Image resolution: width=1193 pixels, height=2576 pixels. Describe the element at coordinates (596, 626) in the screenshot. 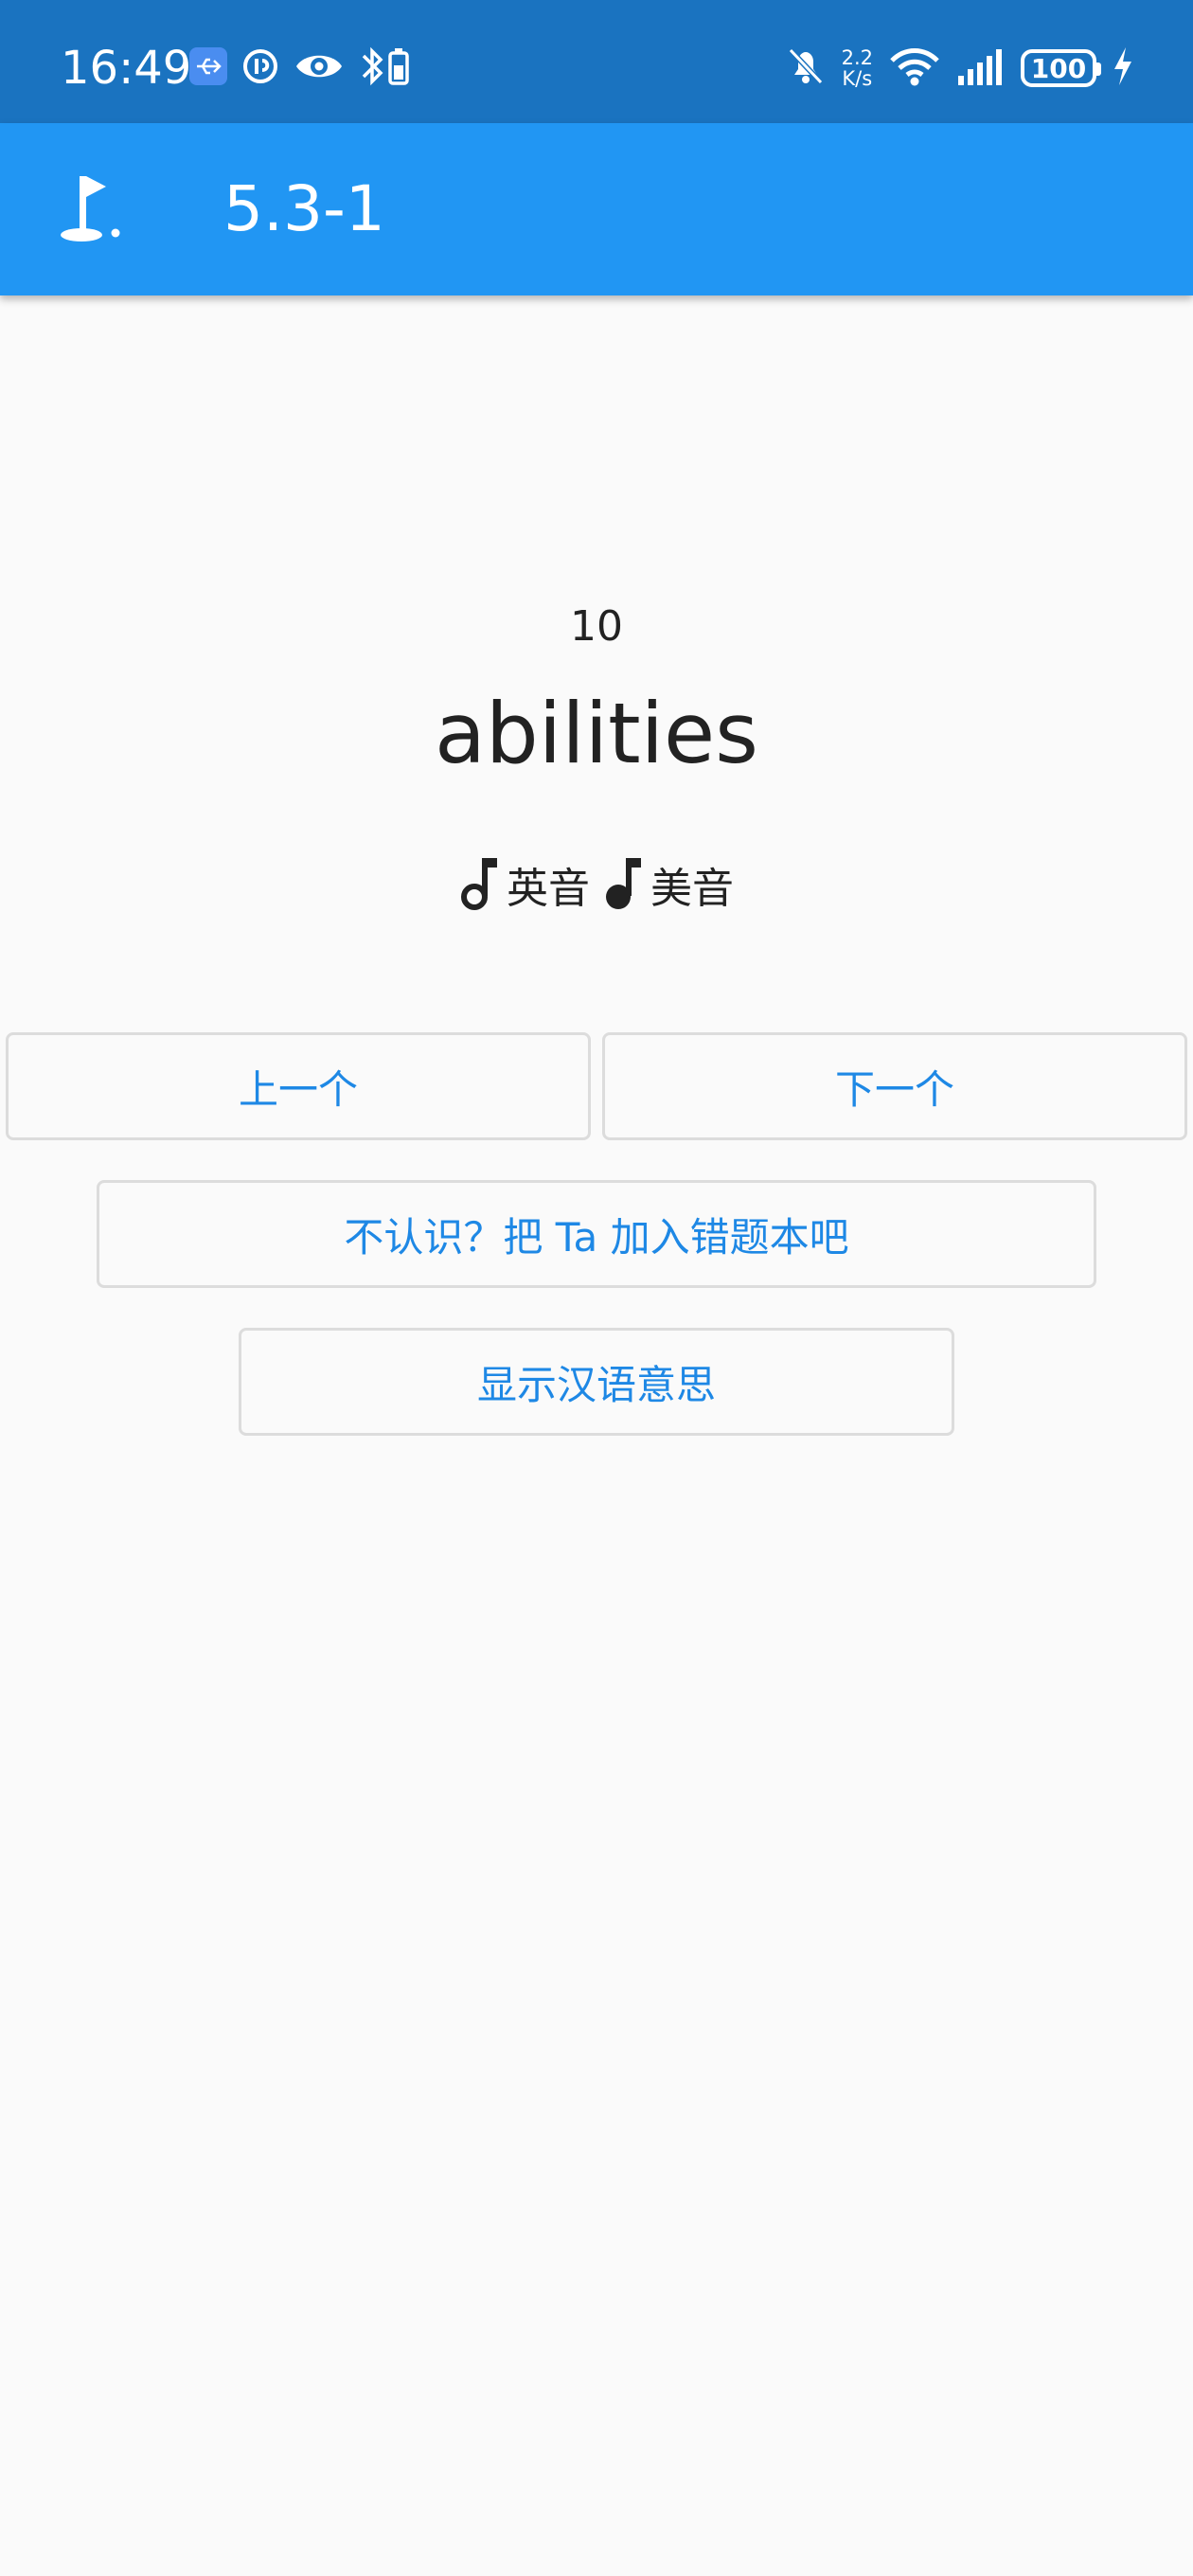

I see `word-index: 10` at that location.